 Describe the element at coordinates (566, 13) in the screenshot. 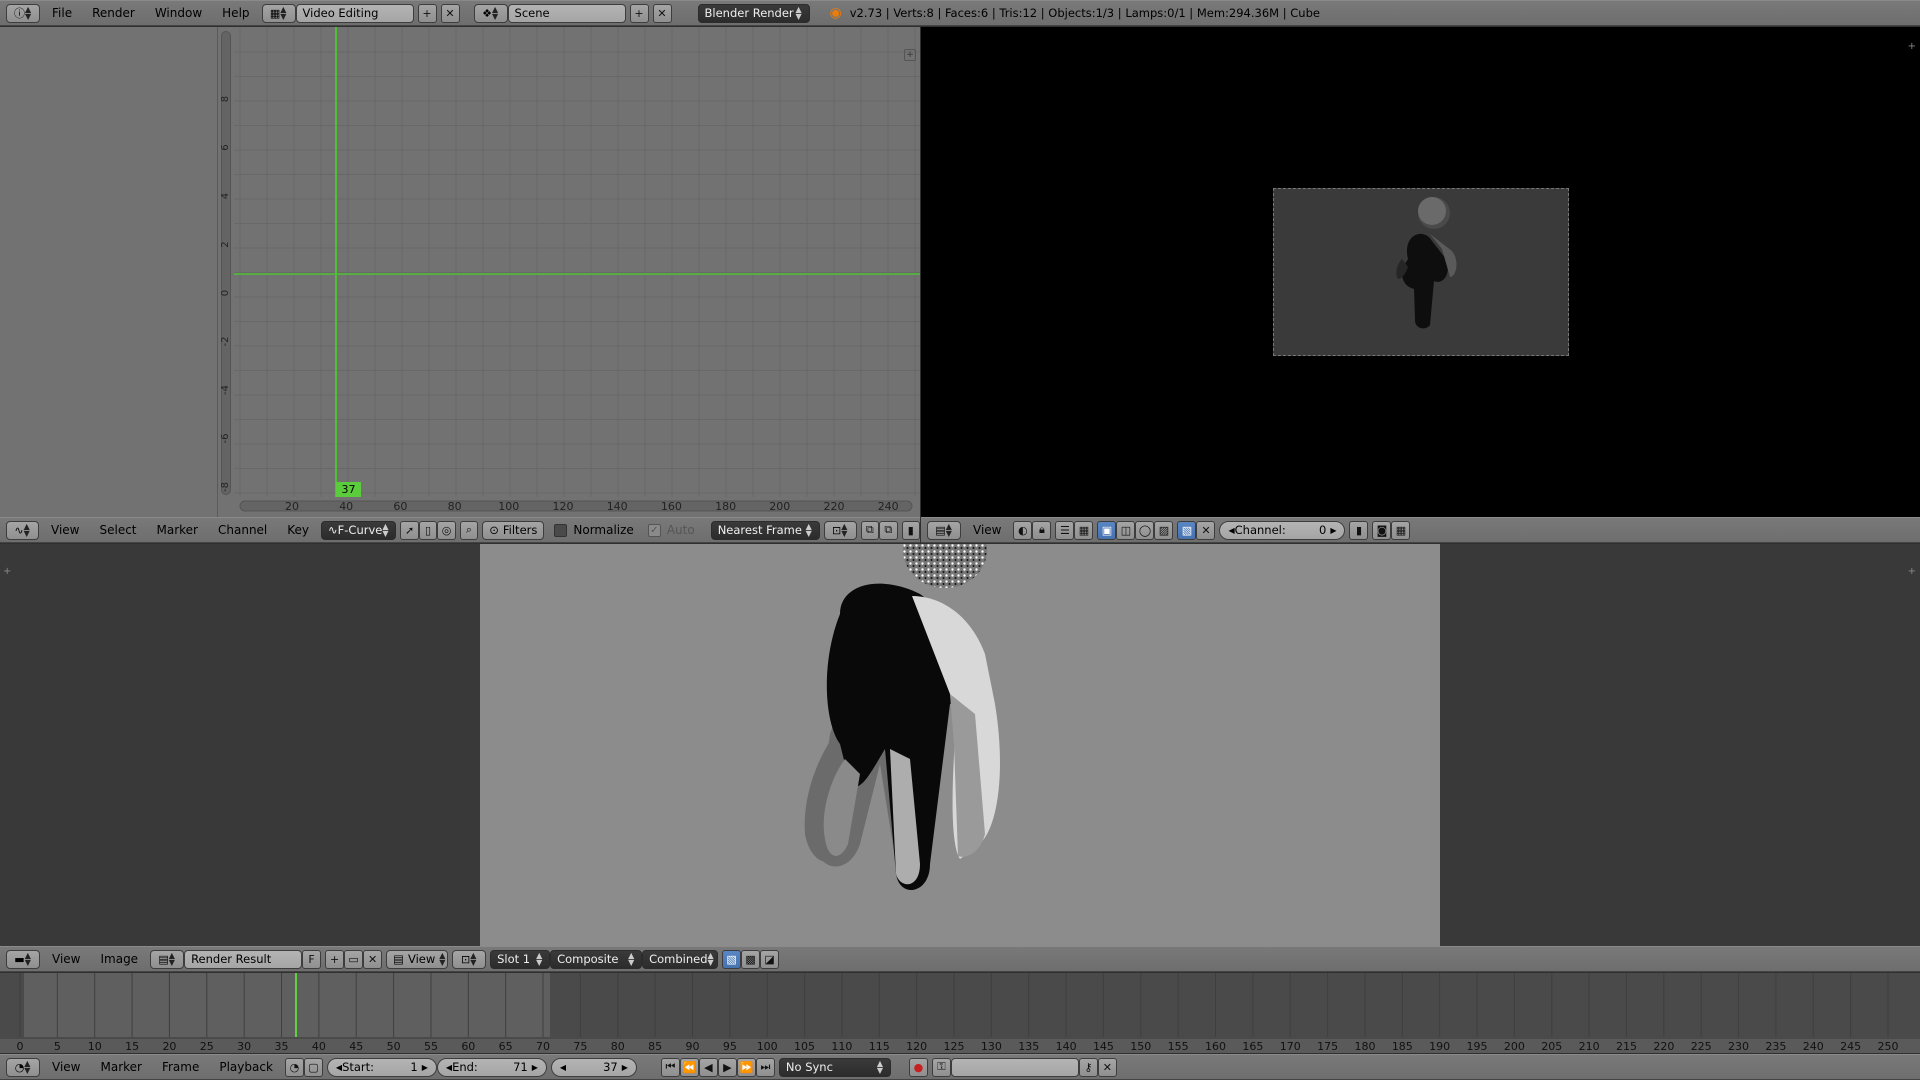

I see `scene-field: Scene` at that location.